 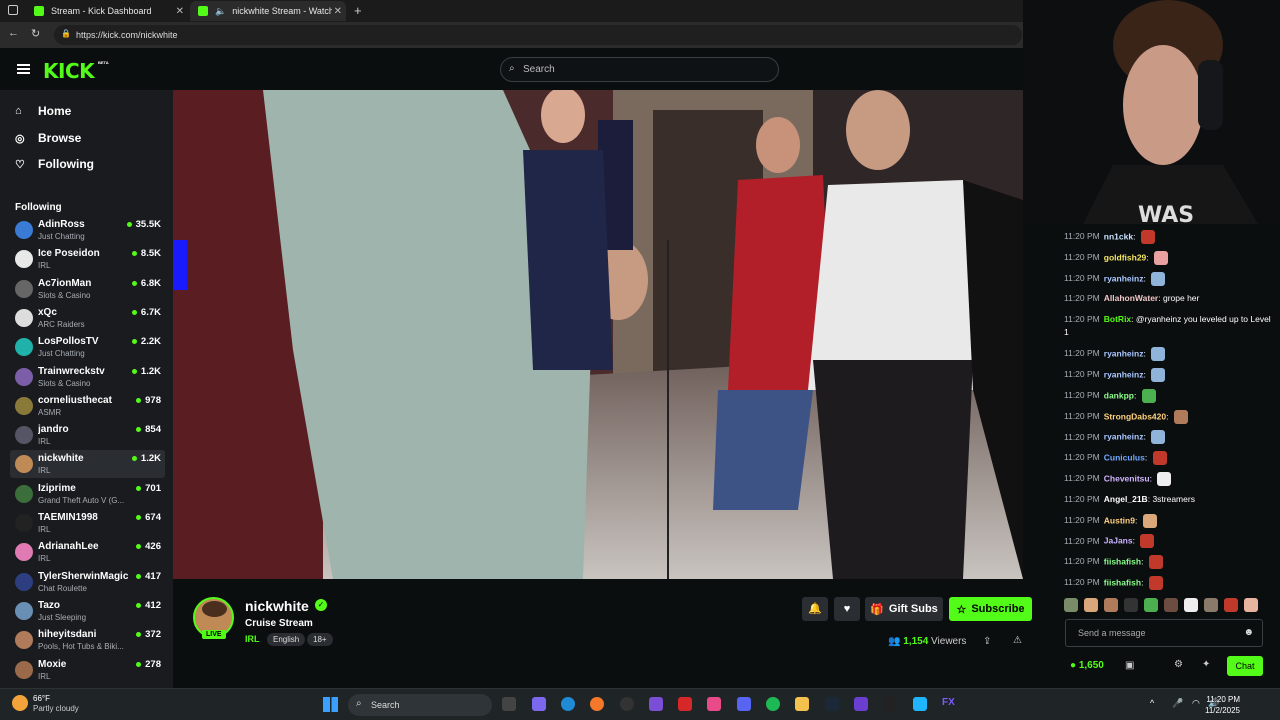 What do you see at coordinates (13, 10) in the screenshot?
I see `window-menu-icon` at bounding box center [13, 10].